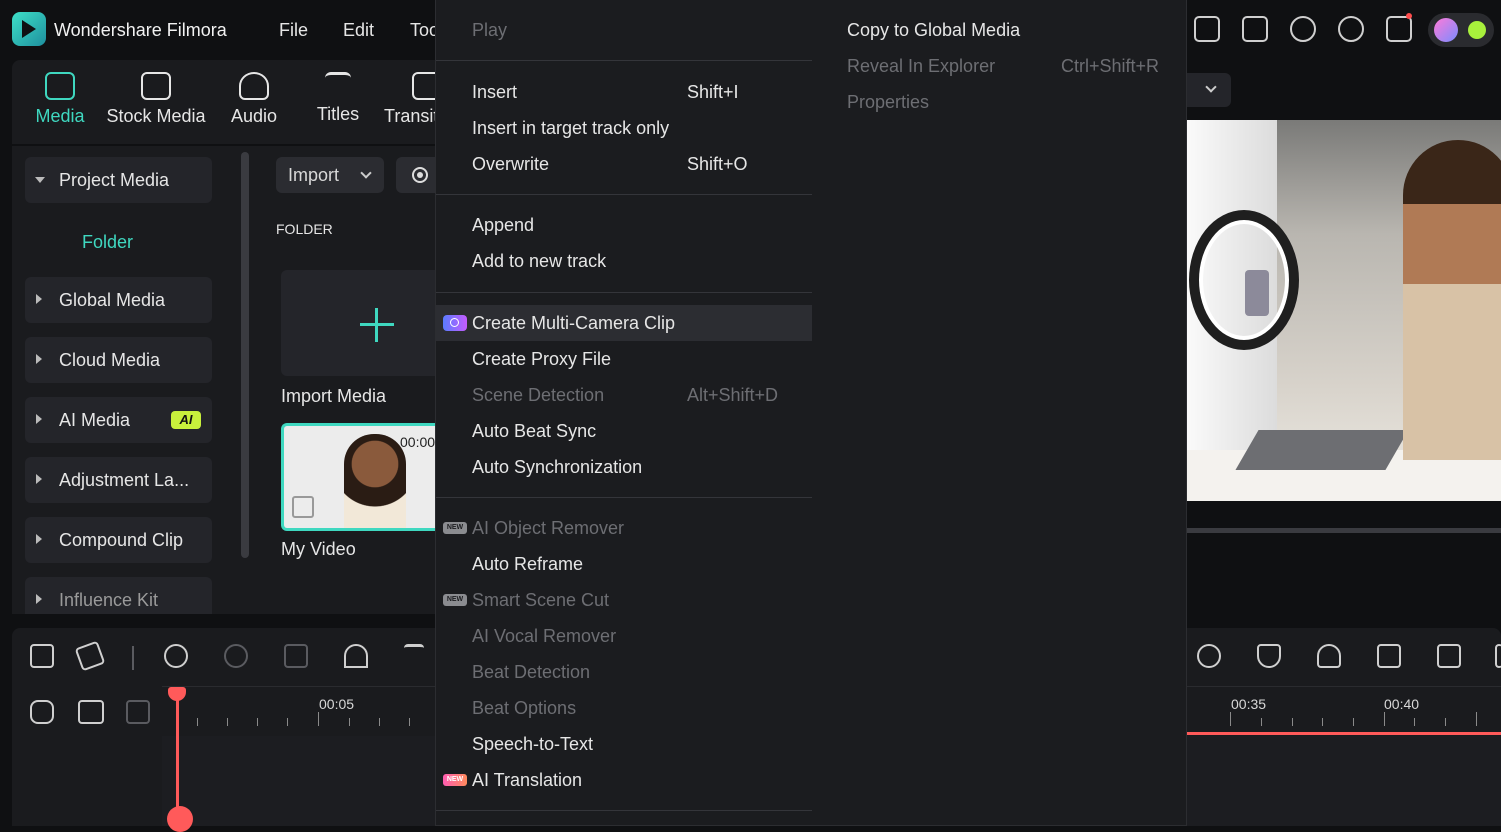  Describe the element at coordinates (415, 175) in the screenshot. I see `record-button` at that location.